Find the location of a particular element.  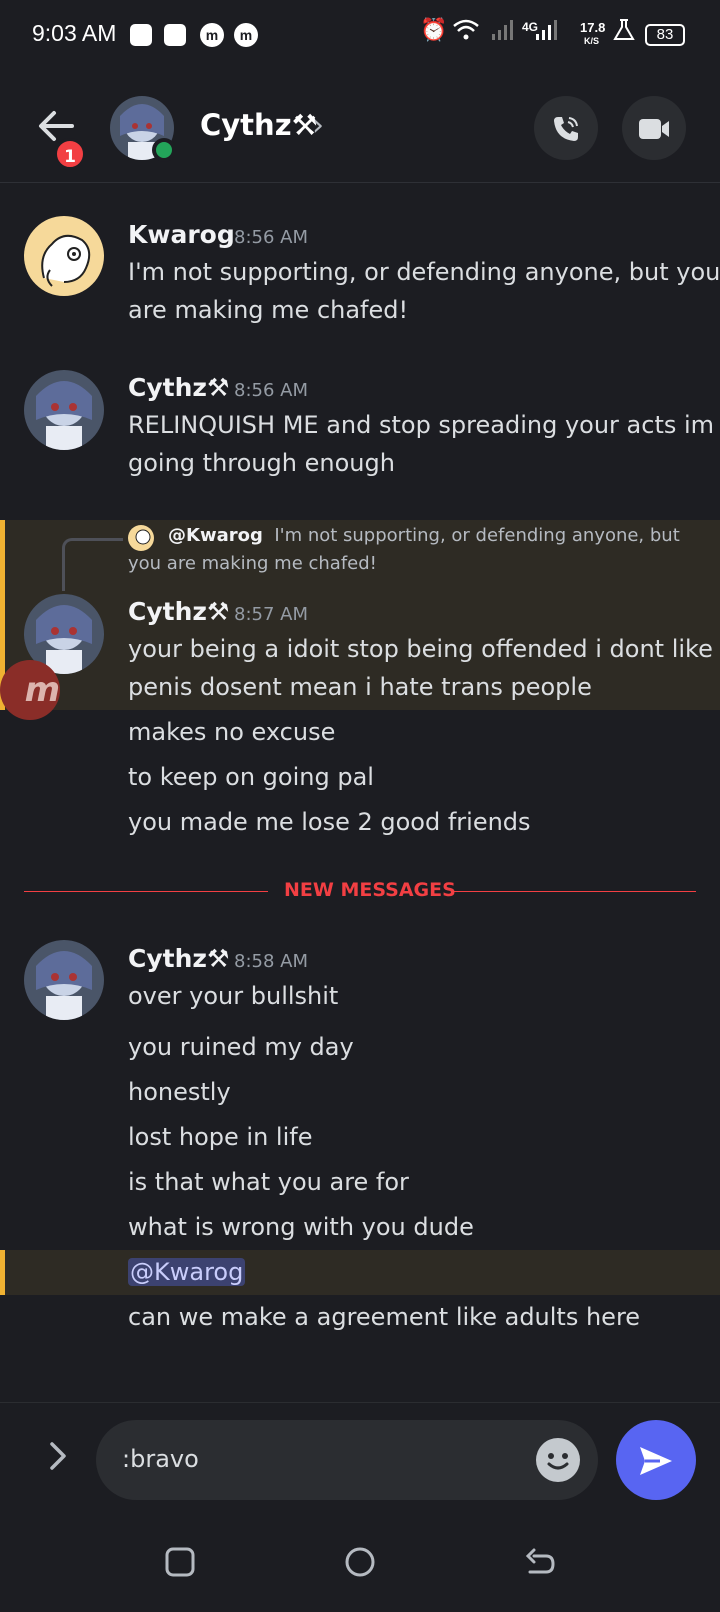

page-title: Cythz⚒ is located at coordinates (259, 125).